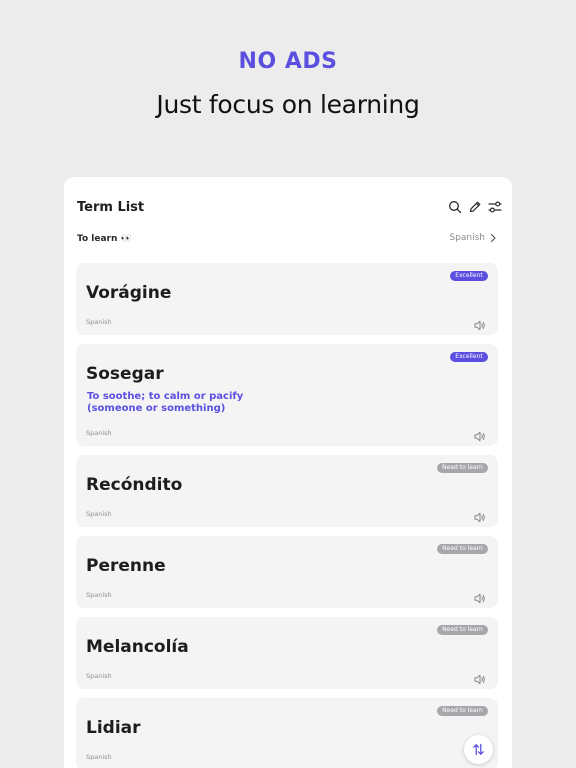 The height and width of the screenshot is (768, 576). I want to click on term-word: Vorágine, so click(129, 293).